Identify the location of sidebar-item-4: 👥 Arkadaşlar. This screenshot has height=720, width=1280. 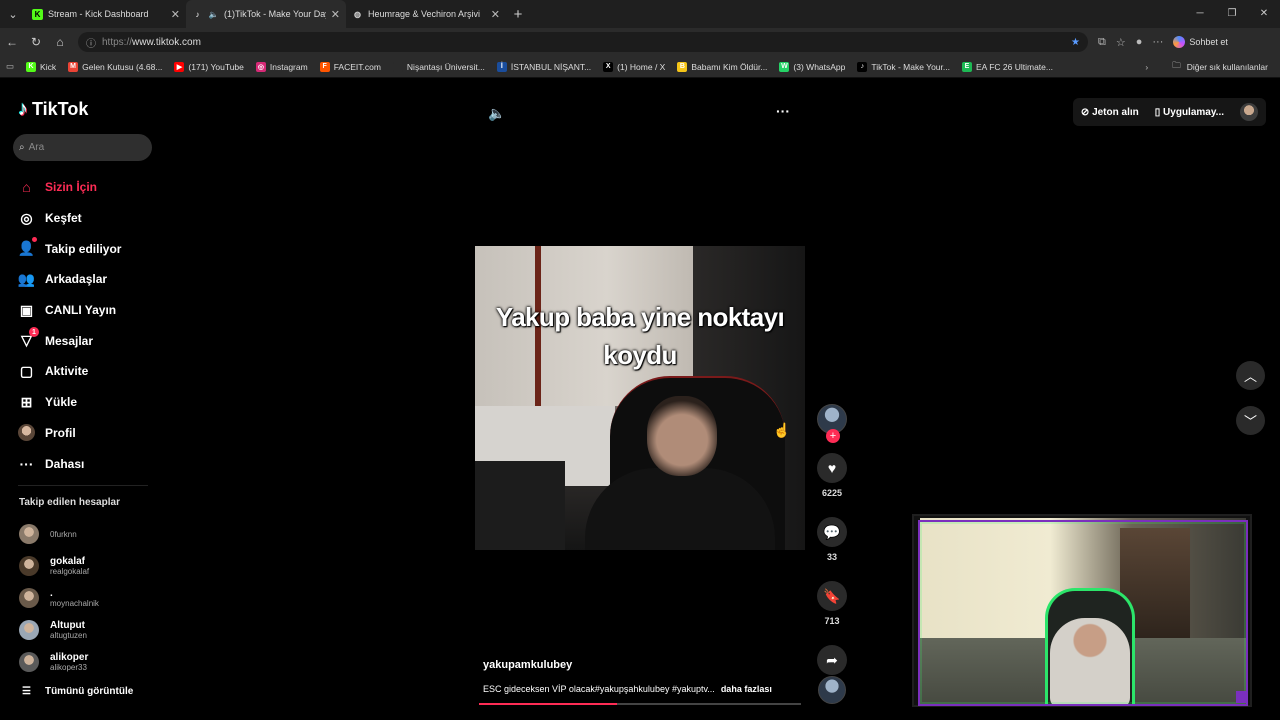
(69, 279).